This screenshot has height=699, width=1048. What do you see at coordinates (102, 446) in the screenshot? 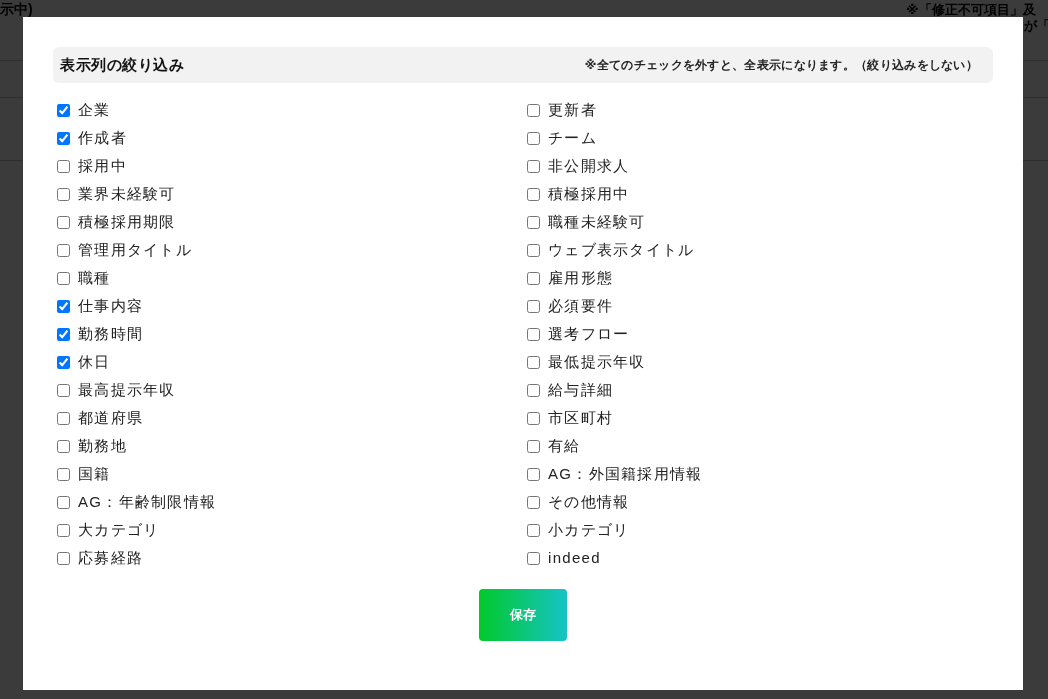
I see `checkbox-label: 勤務地` at bounding box center [102, 446].